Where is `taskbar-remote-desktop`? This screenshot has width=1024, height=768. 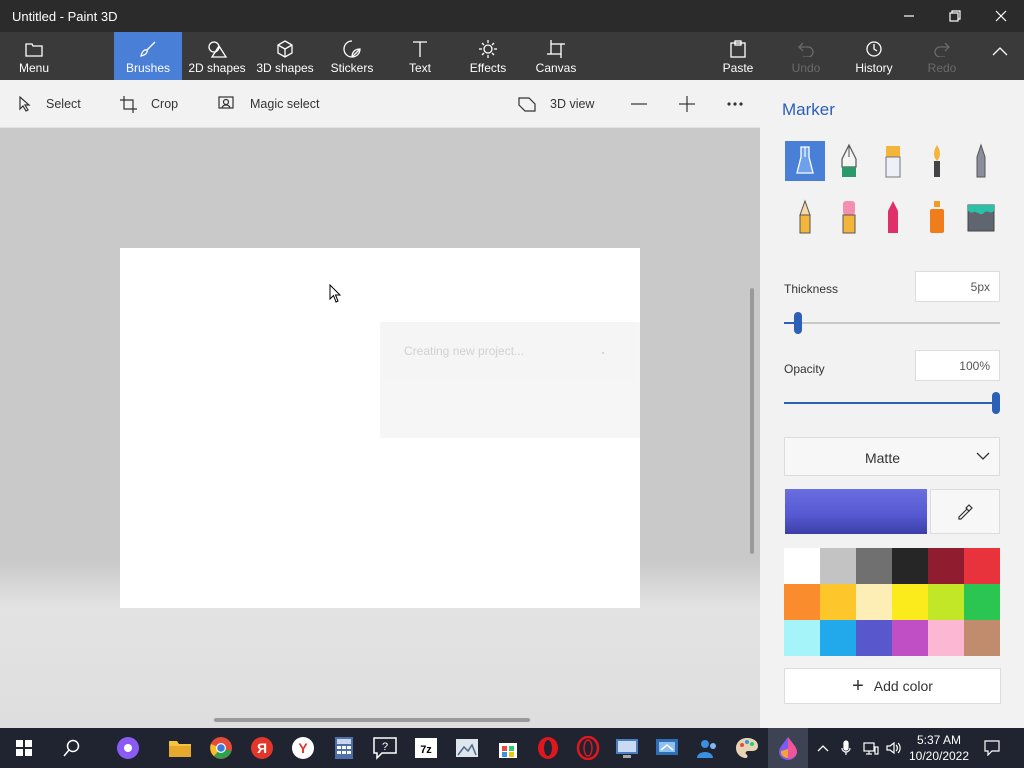
taskbar-remote-desktop is located at coordinates (627, 748).